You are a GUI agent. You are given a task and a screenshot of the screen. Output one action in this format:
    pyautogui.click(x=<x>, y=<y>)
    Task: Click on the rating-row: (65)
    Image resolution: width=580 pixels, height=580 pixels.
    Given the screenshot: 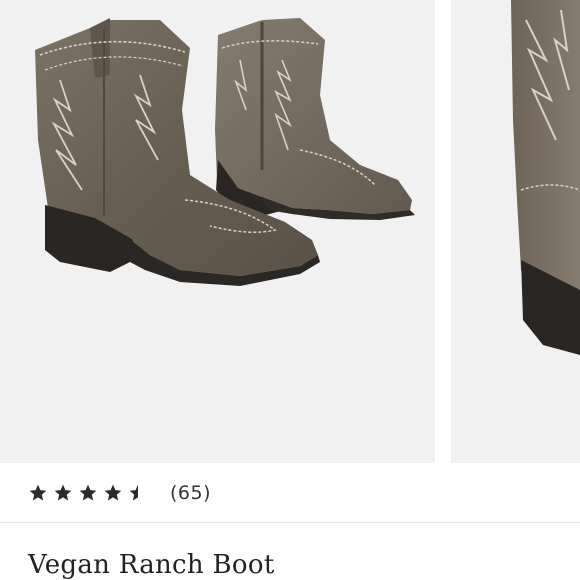 What is the action you would take?
    pyautogui.click(x=119, y=493)
    